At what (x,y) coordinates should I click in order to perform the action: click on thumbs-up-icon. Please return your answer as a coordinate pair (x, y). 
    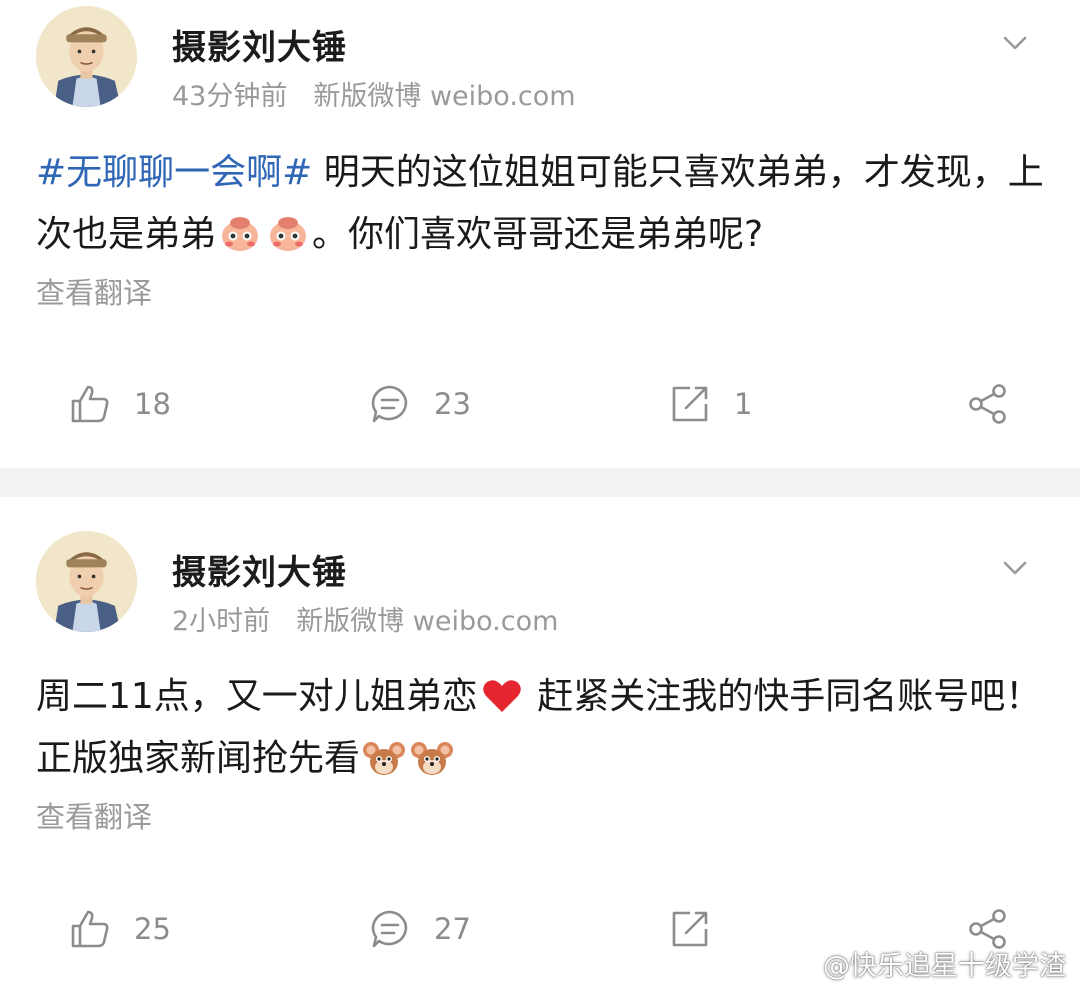
    Looking at the image, I should click on (90, 929).